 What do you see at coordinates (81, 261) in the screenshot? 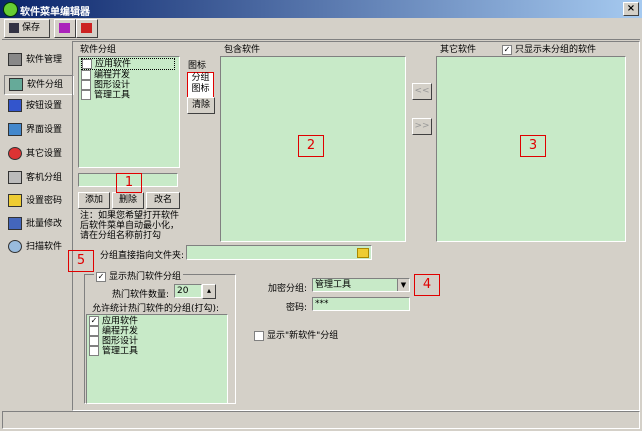
I see `marker-5: 5` at bounding box center [81, 261].